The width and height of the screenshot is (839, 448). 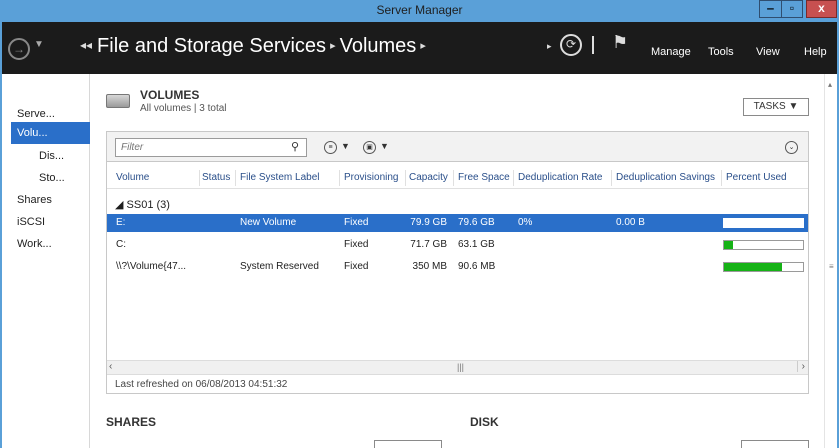 What do you see at coordinates (330, 147) in the screenshot?
I see `list-view-icon: ≡` at bounding box center [330, 147].